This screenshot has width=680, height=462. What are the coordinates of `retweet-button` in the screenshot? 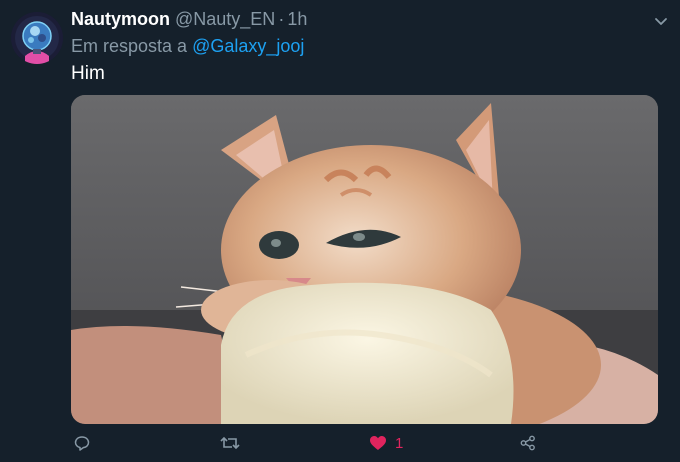 It's located at (230, 443).